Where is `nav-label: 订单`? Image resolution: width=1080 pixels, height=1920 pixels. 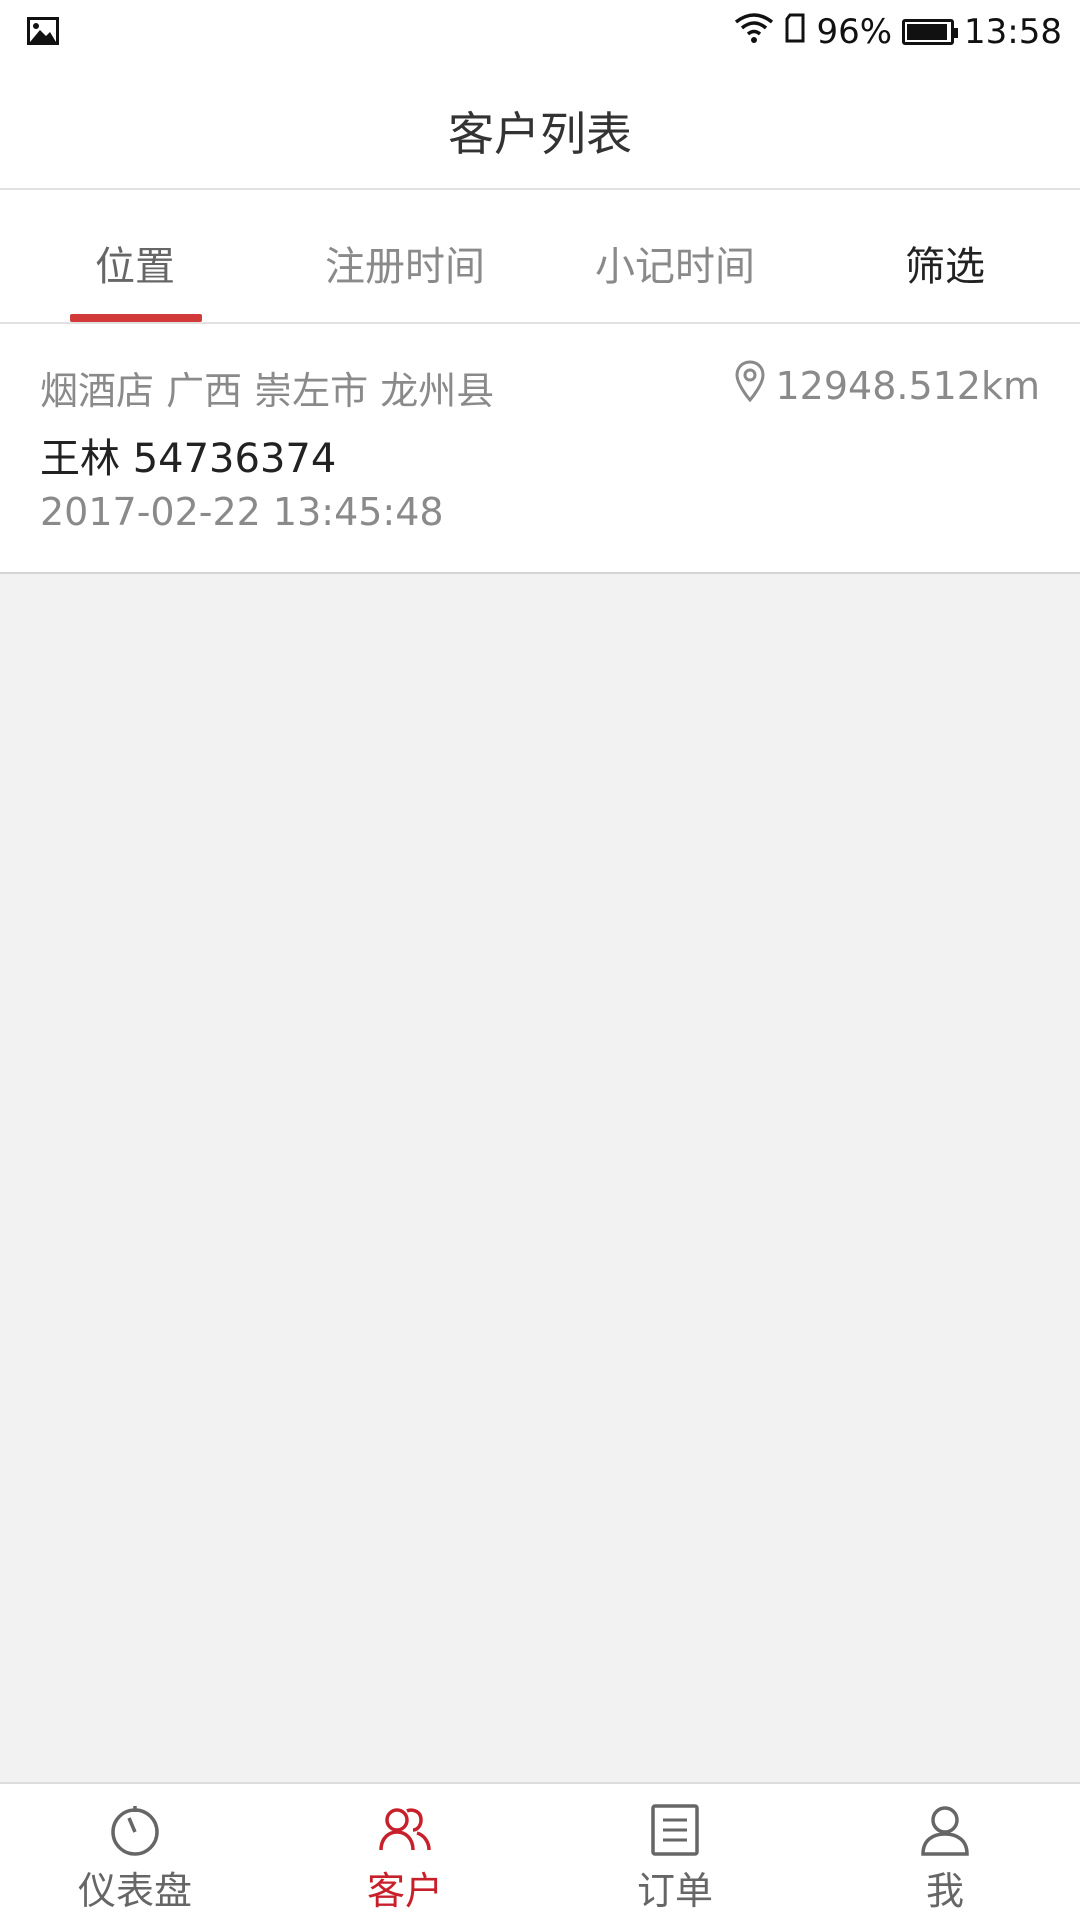 nav-label: 订单 is located at coordinates (674, 1891).